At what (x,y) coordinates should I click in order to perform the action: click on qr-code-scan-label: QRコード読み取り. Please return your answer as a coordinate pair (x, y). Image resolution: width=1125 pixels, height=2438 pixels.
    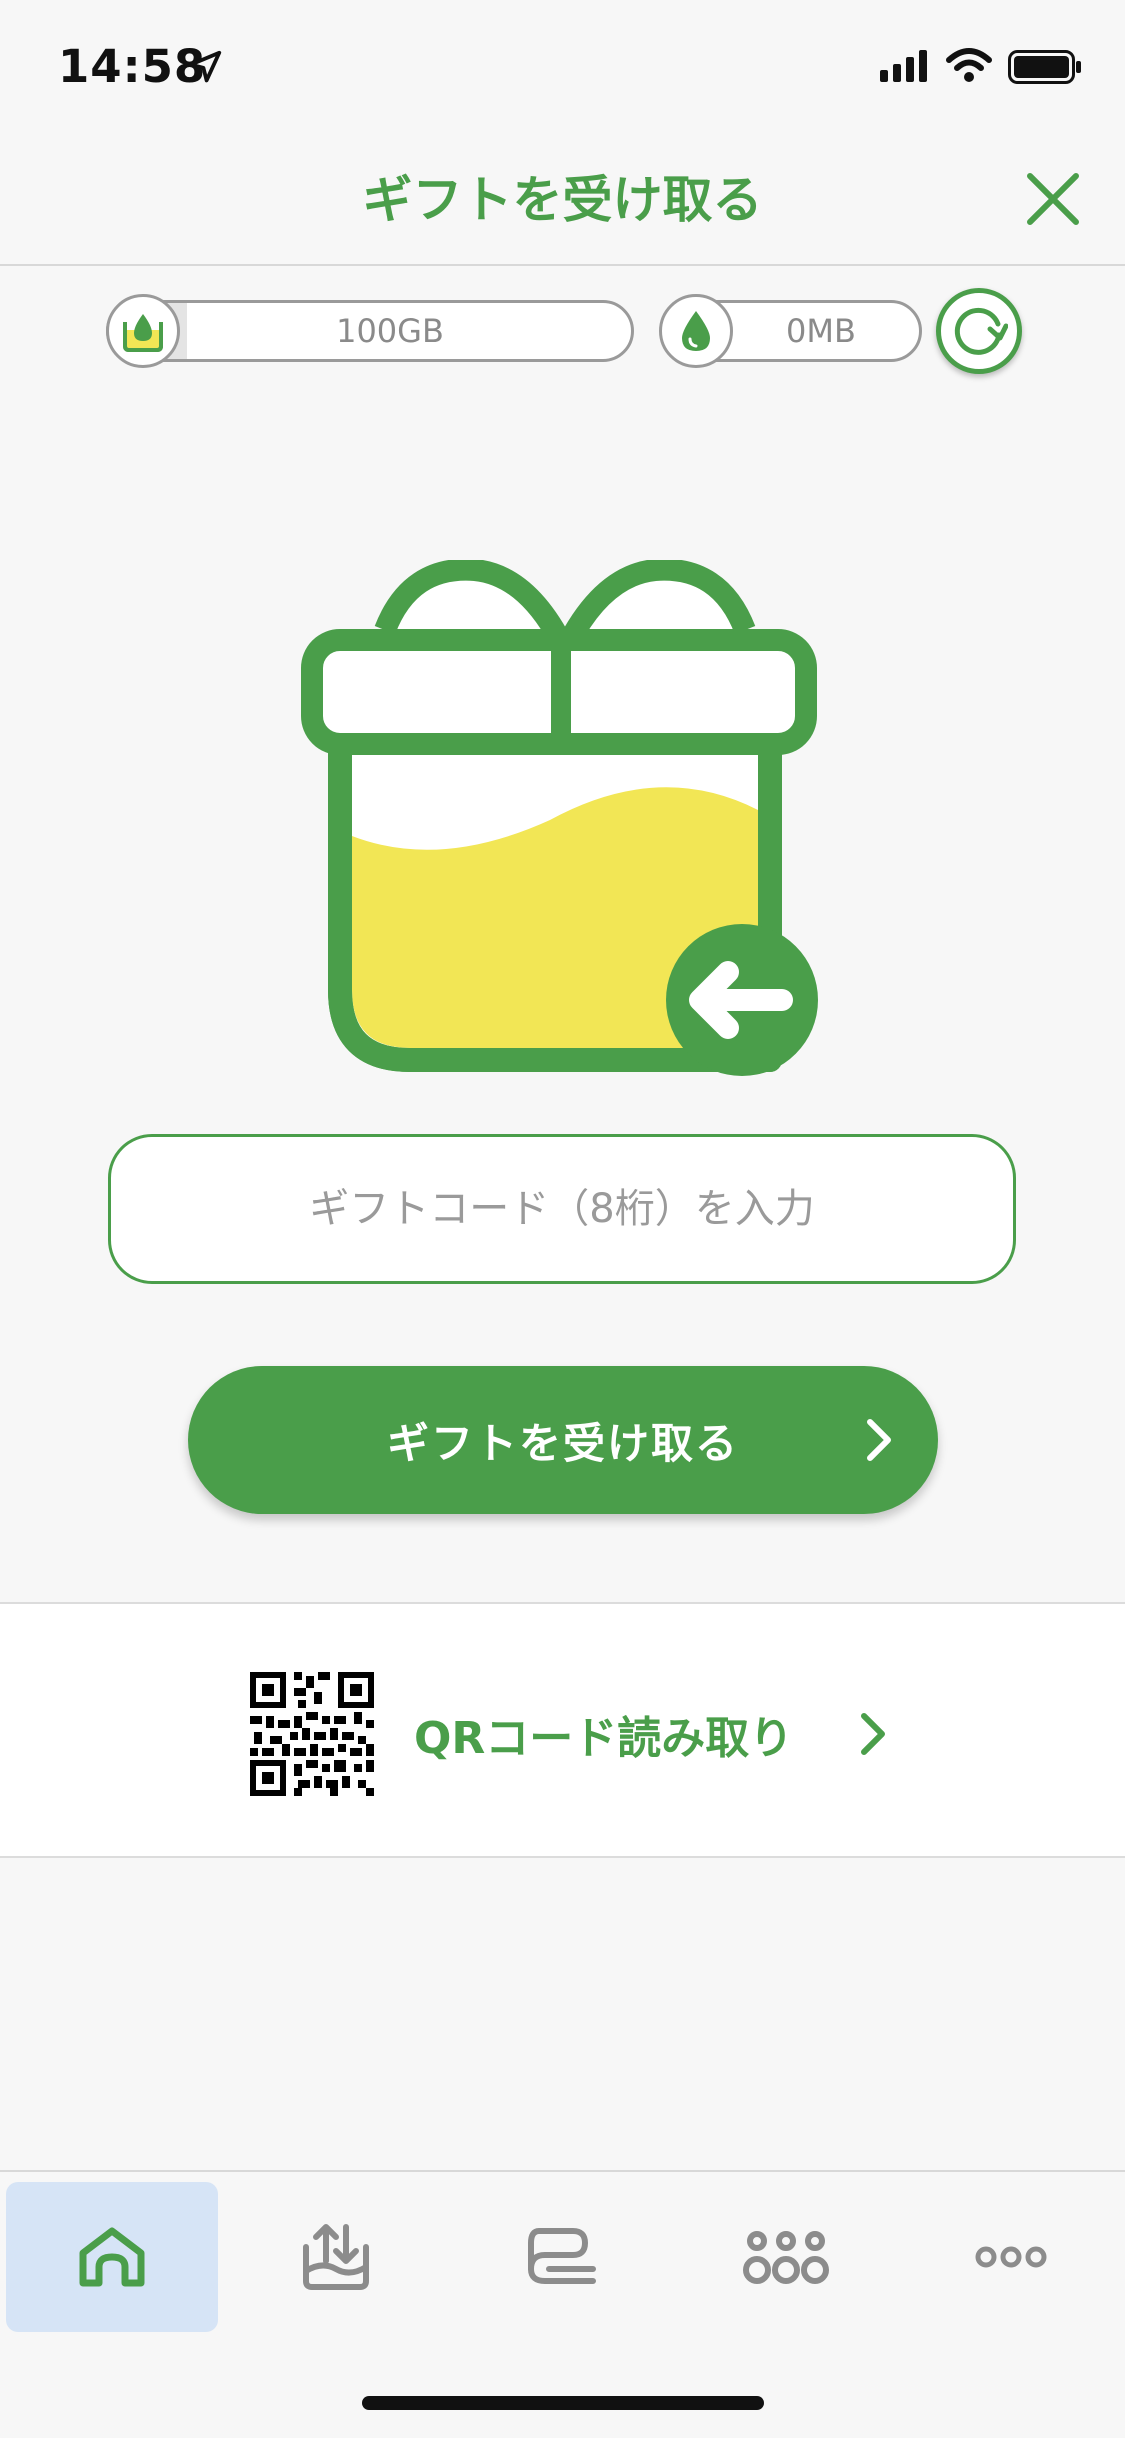
    Looking at the image, I should click on (604, 1738).